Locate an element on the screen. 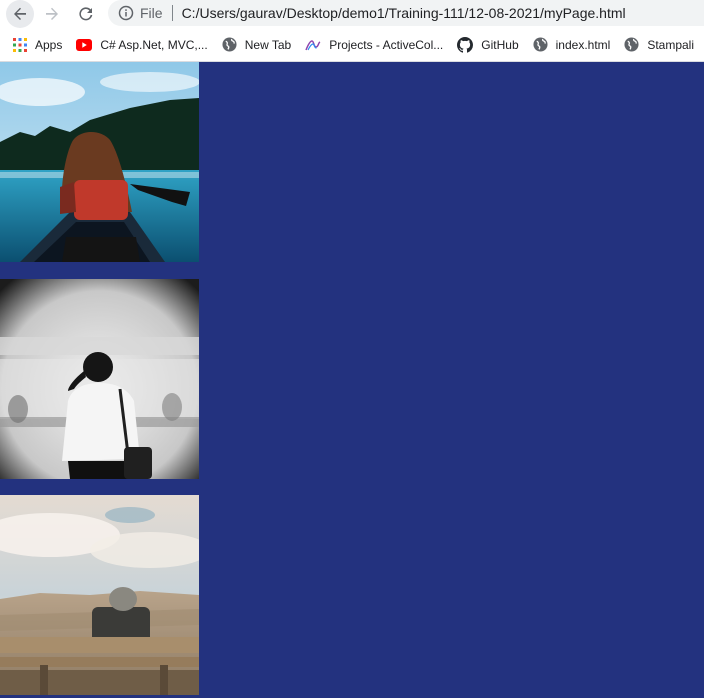  photo-train is located at coordinates (99, 379).